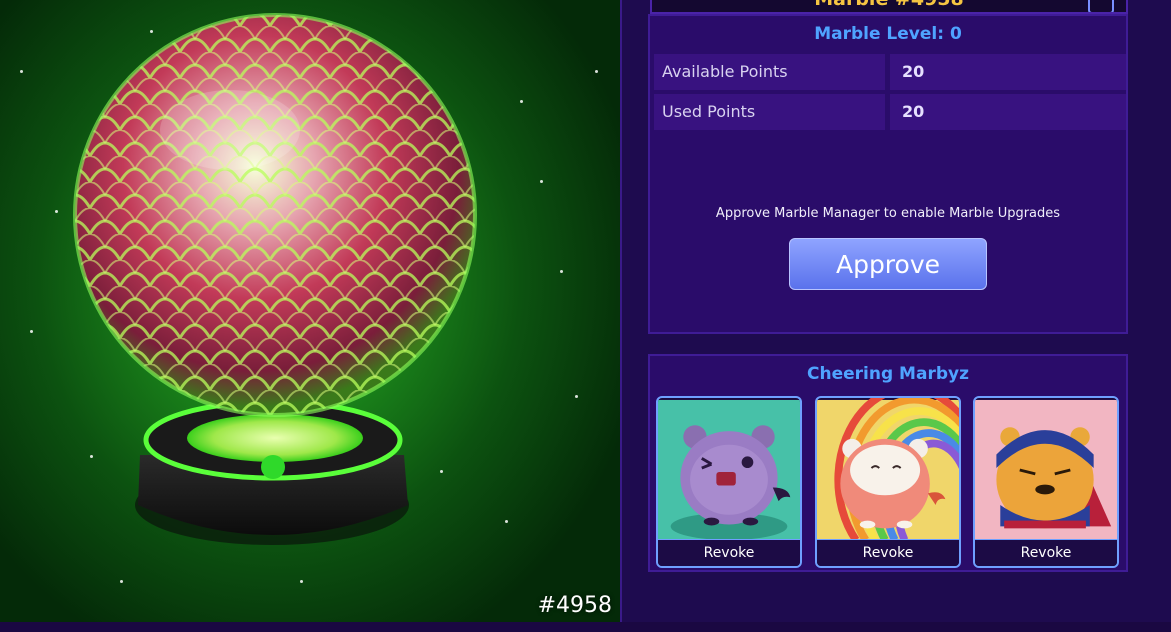  What do you see at coordinates (769, 72) in the screenshot?
I see `stat-label: Available Points` at bounding box center [769, 72].